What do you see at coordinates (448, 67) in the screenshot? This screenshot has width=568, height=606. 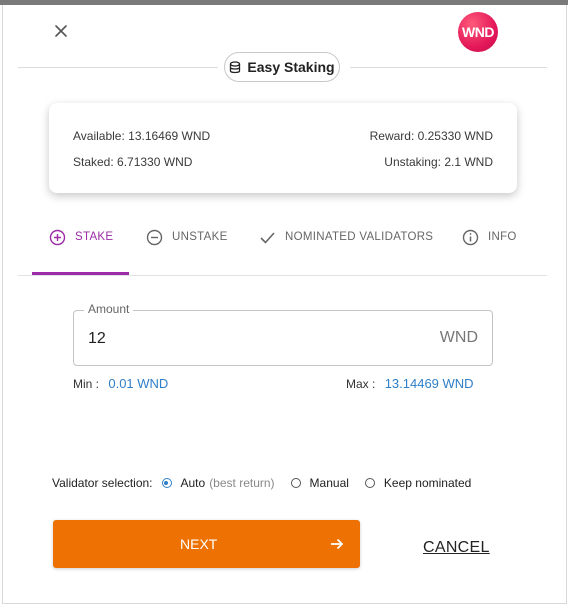 I see `header-divider-right` at bounding box center [448, 67].